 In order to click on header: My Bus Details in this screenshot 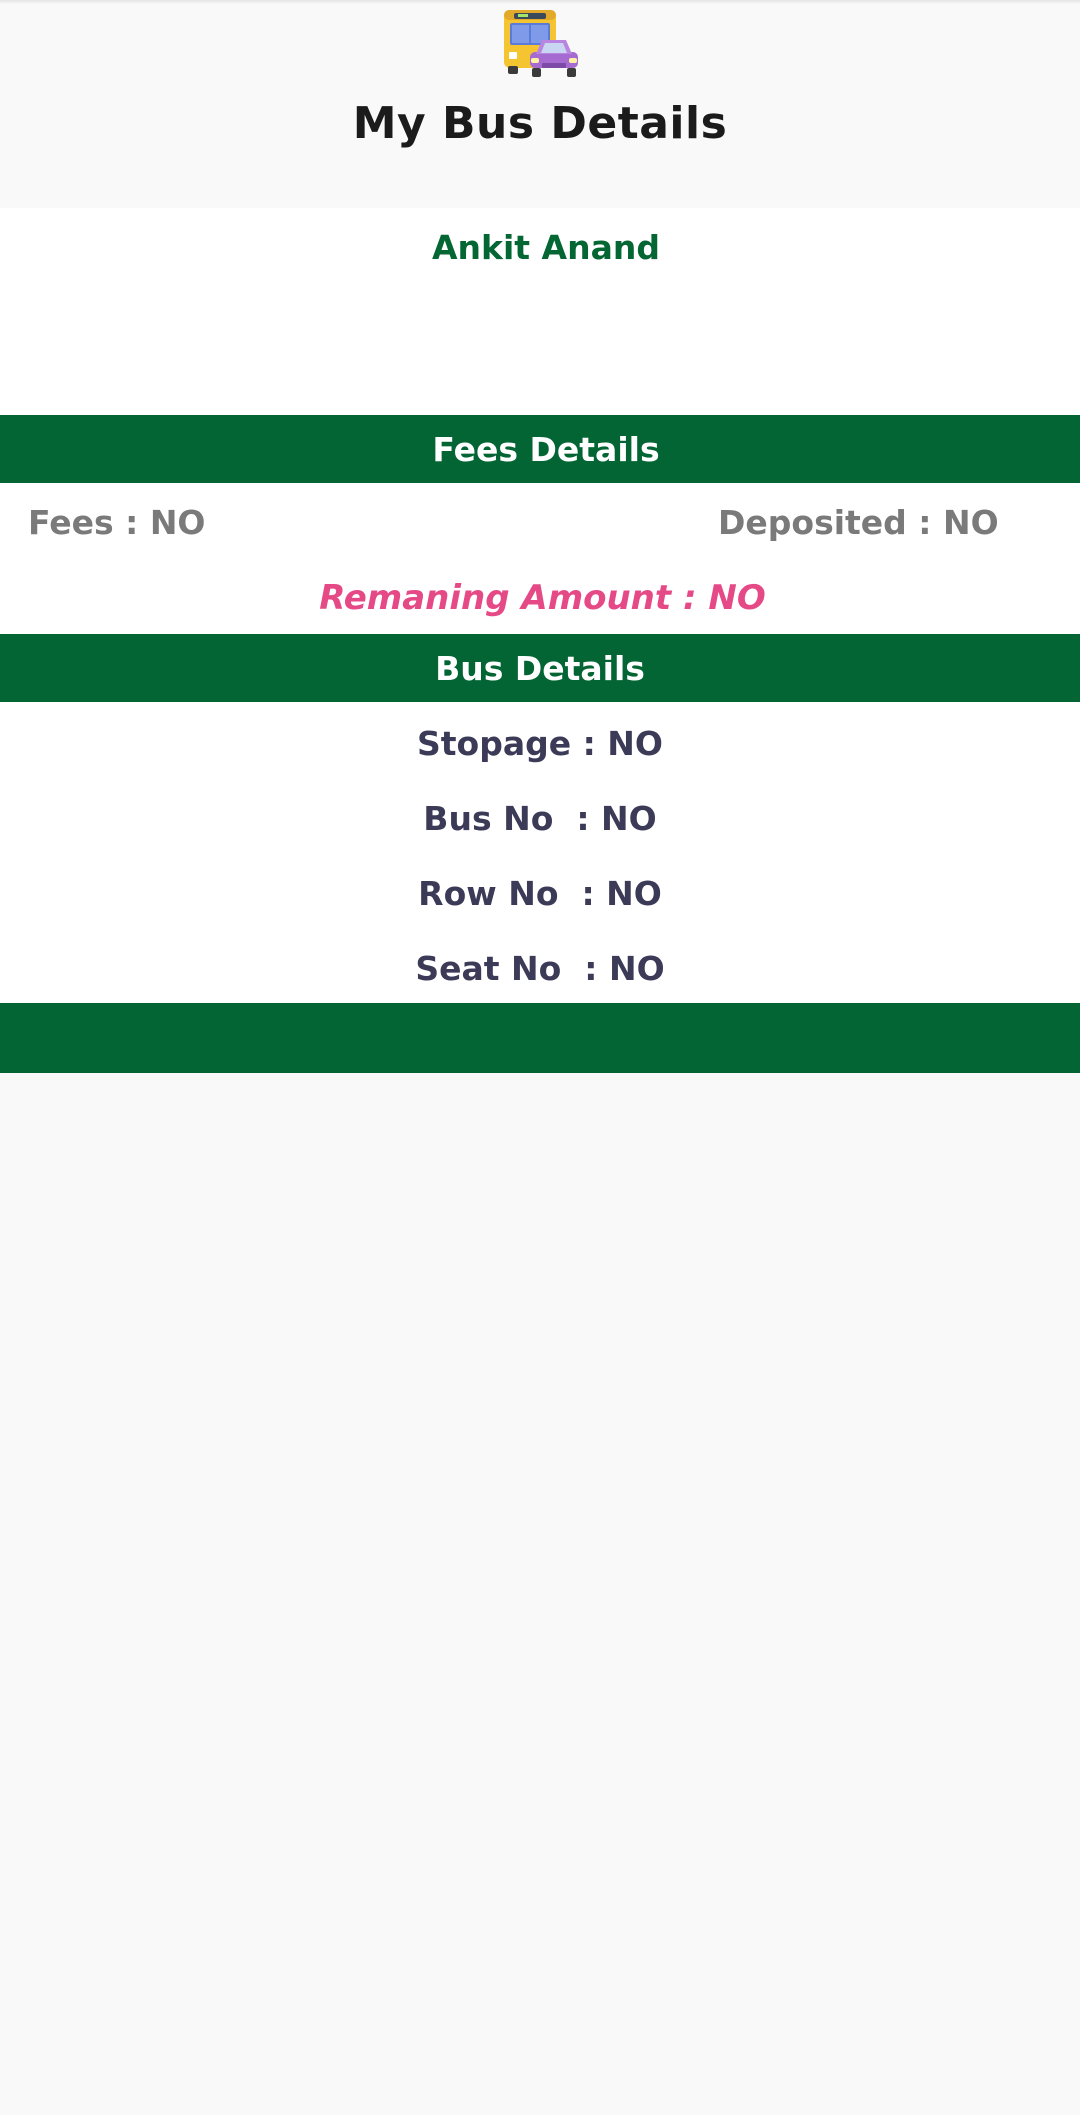, I will do `click(540, 104)`.